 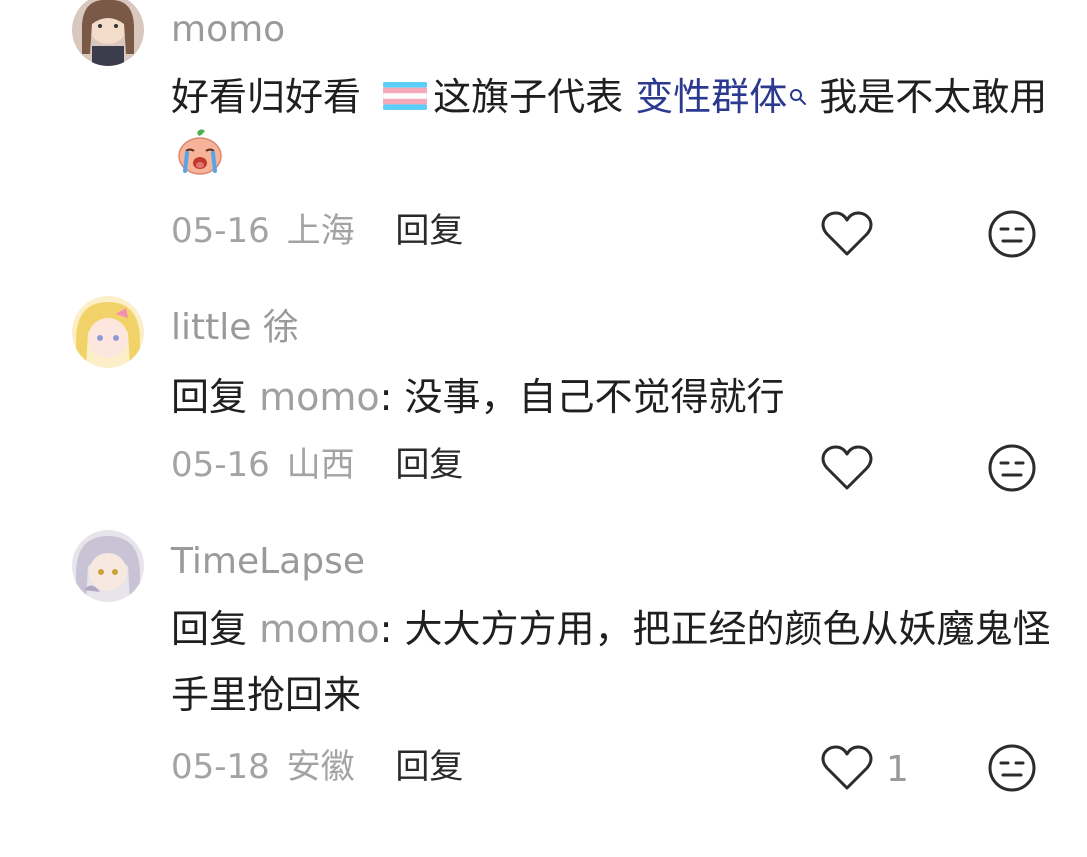 What do you see at coordinates (268, 562) in the screenshot?
I see `username: TimeLapse` at bounding box center [268, 562].